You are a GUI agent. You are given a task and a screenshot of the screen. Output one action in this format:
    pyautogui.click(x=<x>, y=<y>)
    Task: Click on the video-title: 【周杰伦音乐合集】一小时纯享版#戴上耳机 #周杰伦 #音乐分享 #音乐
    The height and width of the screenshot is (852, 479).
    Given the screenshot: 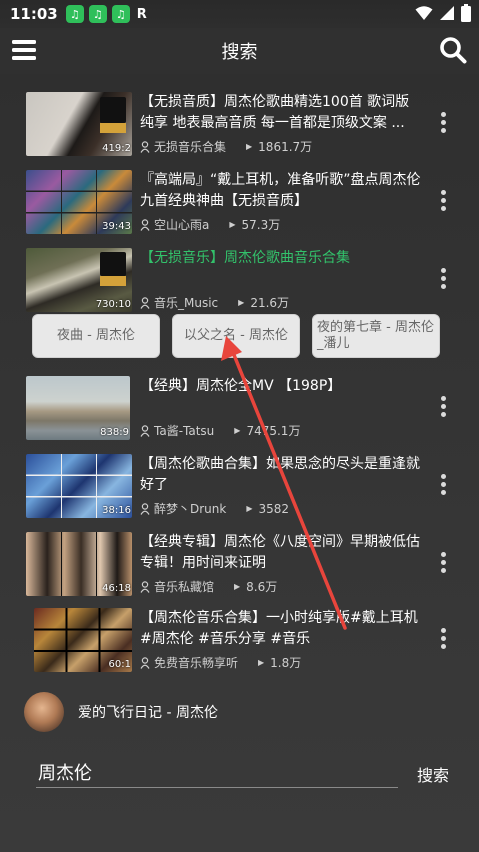 What is the action you would take?
    pyautogui.click(x=279, y=628)
    